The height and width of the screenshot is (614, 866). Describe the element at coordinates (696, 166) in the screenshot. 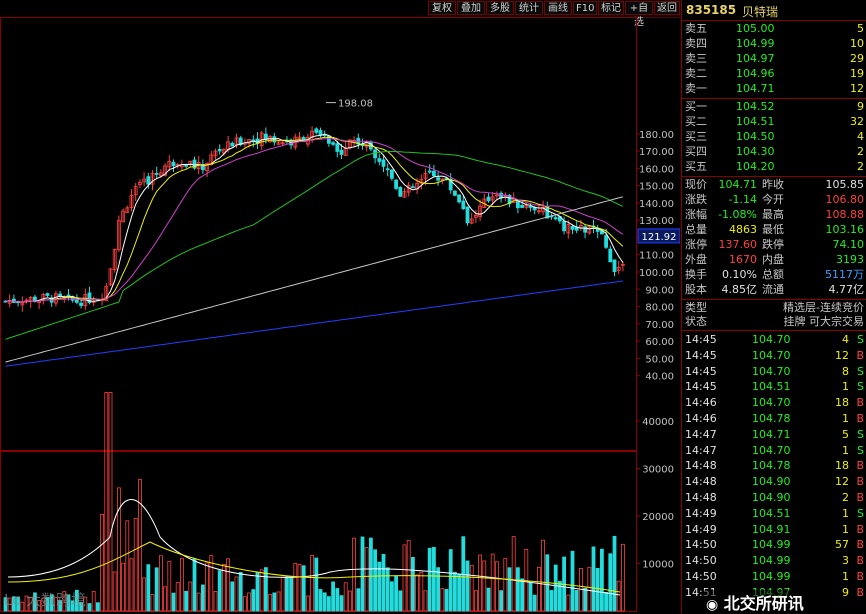

I see `level-label: 买五` at that location.